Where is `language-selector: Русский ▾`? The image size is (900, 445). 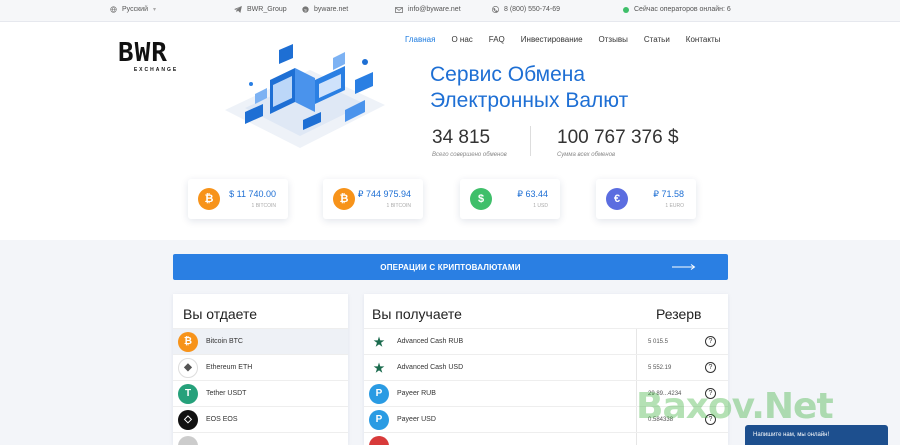 language-selector: Русский ▾ is located at coordinates (133, 9).